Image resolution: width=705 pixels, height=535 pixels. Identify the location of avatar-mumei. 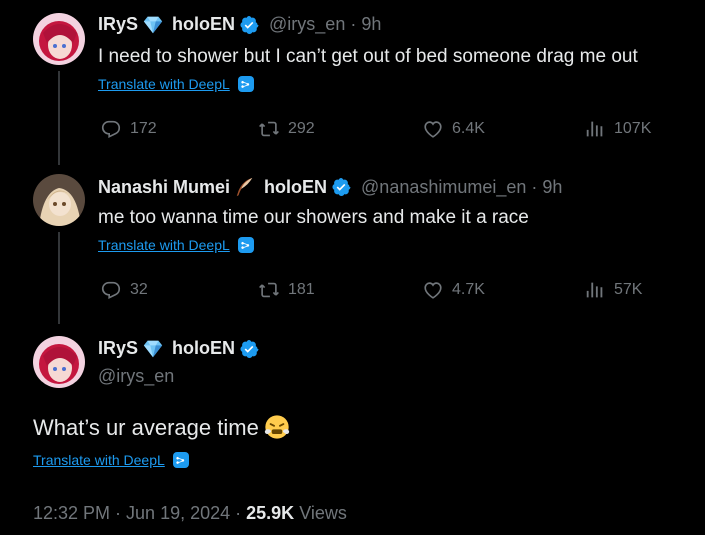
(59, 200).